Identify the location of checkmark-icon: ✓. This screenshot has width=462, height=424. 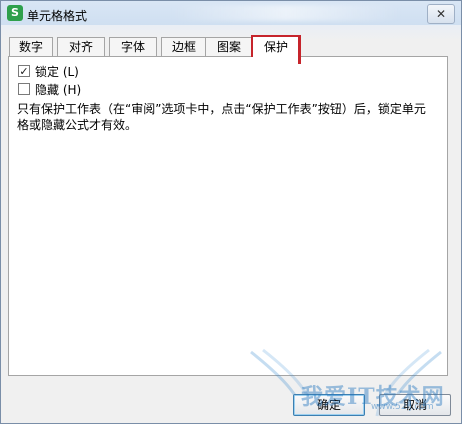
(24, 71).